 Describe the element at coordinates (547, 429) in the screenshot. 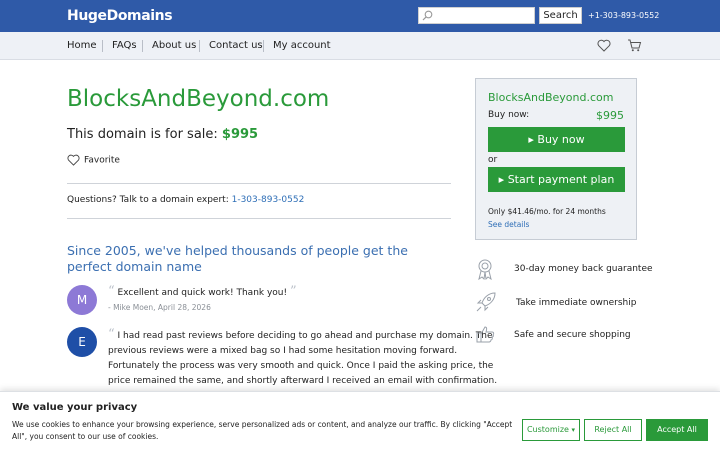

I see `customize-label: Customize` at that location.